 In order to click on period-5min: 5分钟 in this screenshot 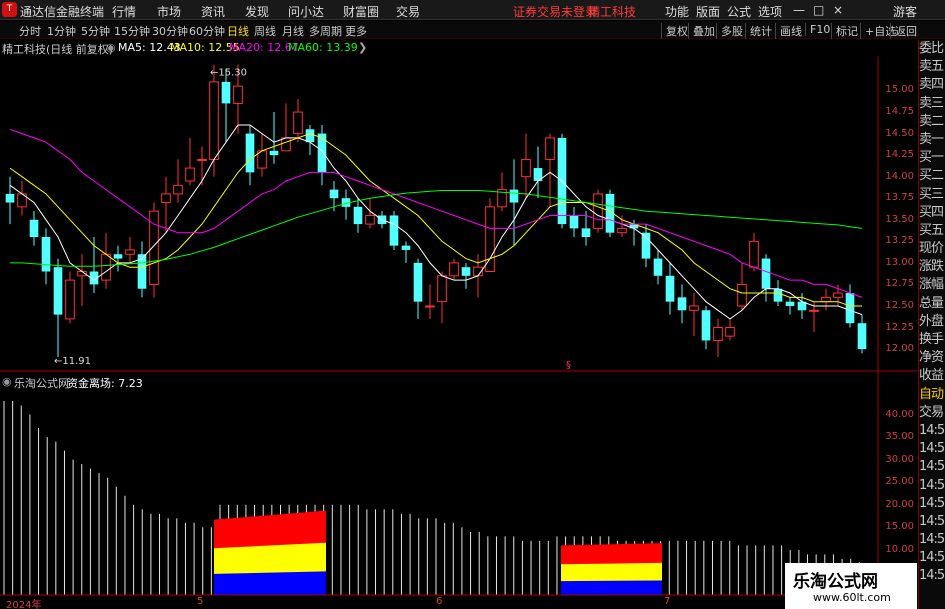, I will do `click(95, 31)`.